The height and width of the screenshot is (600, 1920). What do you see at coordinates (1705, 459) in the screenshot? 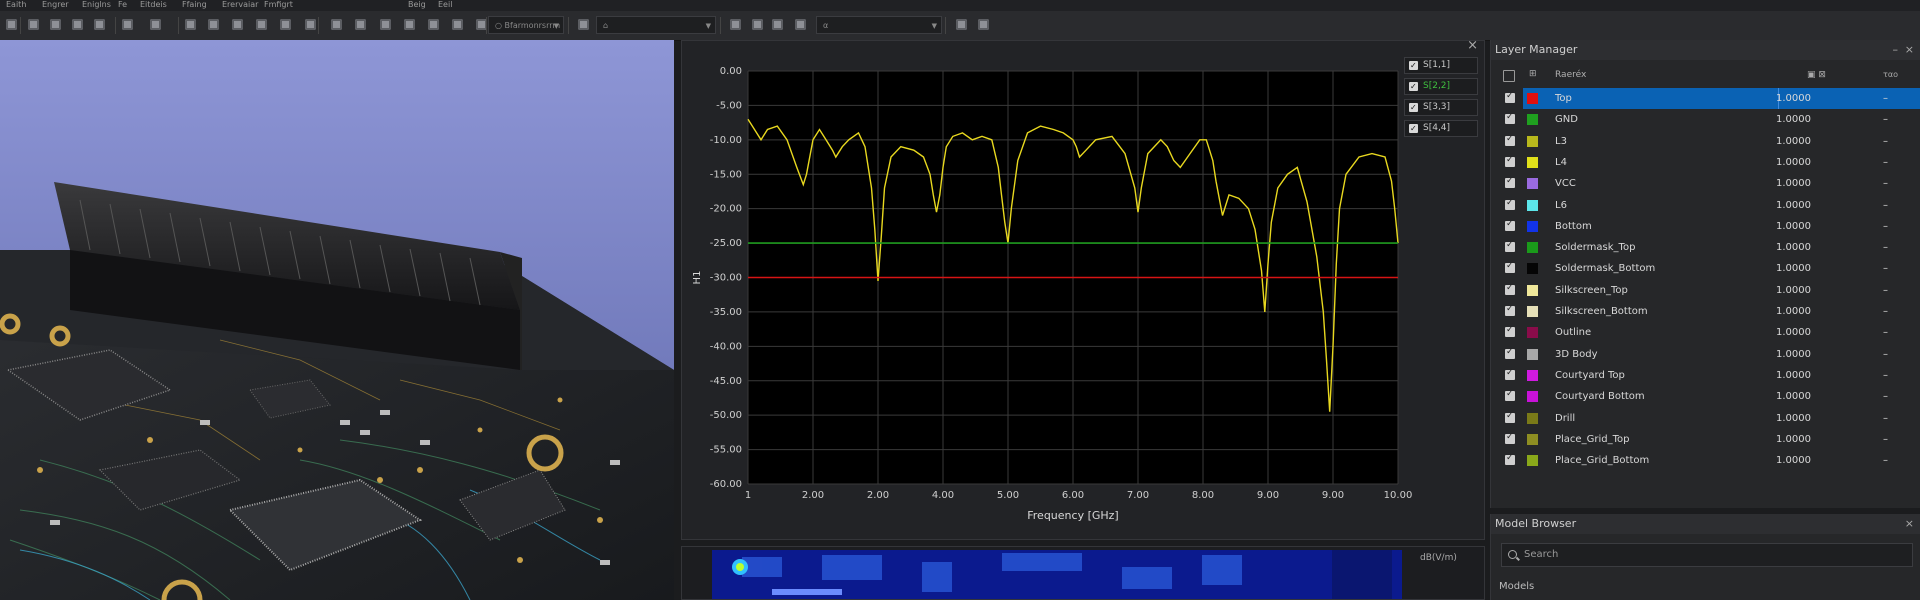
I see `layer-row: Place_Grid_Bottom 1.0000 –` at bounding box center [1705, 459].